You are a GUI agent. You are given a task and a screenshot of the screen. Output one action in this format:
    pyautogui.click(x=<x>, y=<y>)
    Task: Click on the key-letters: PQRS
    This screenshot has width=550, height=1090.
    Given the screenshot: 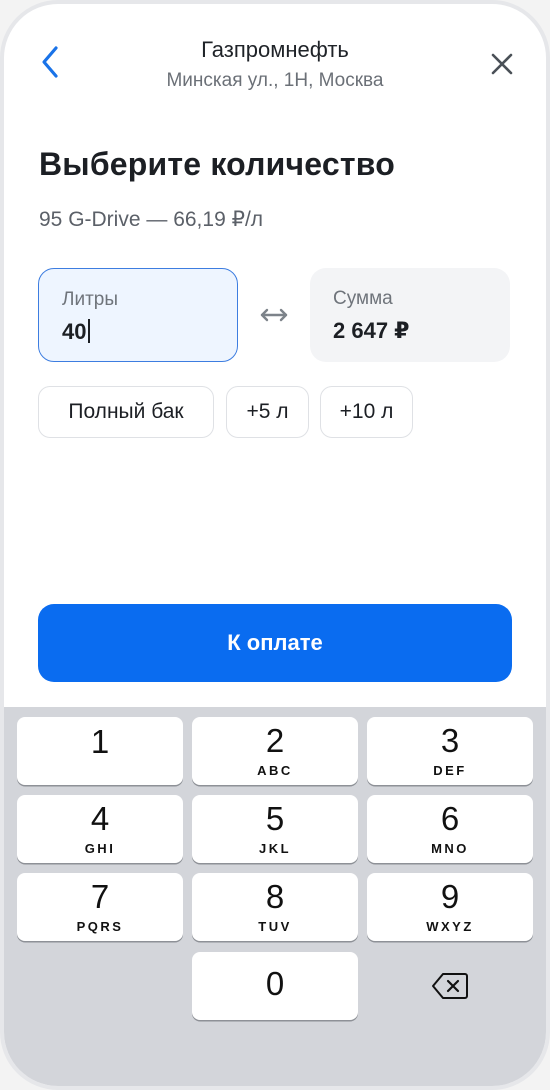 What is the action you would take?
    pyautogui.click(x=100, y=926)
    